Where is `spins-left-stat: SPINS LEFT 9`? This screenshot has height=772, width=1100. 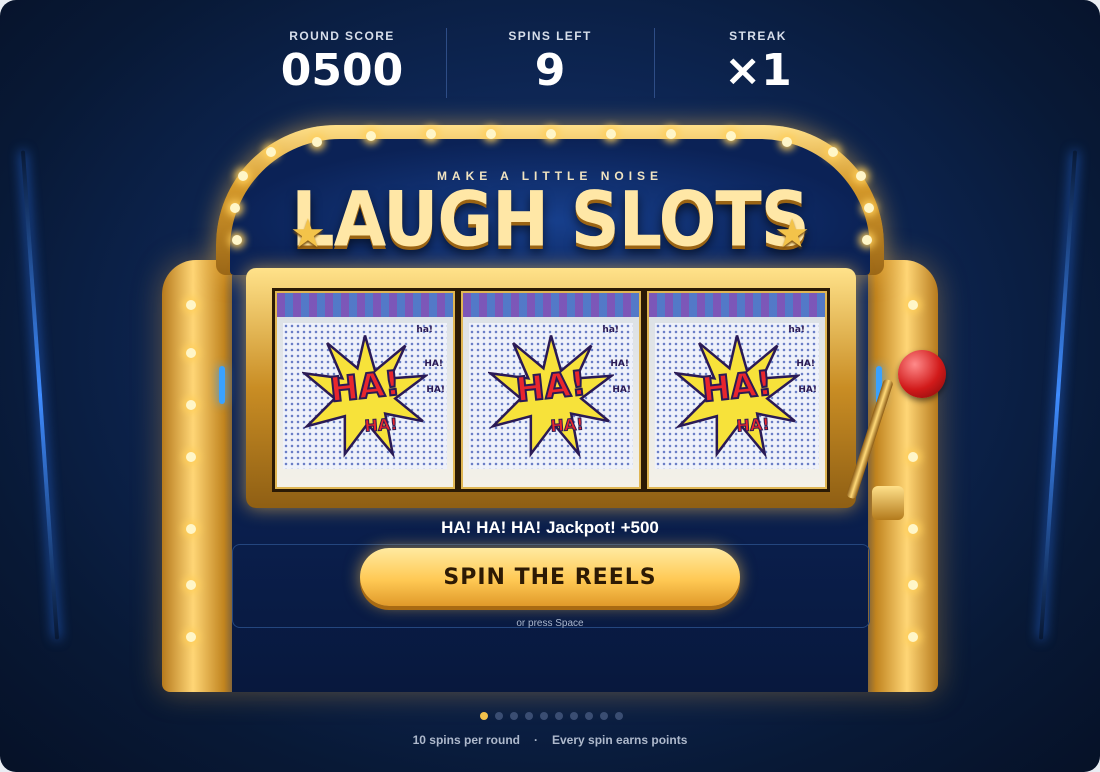 spins-left-stat: SPINS LEFT 9 is located at coordinates (550, 62).